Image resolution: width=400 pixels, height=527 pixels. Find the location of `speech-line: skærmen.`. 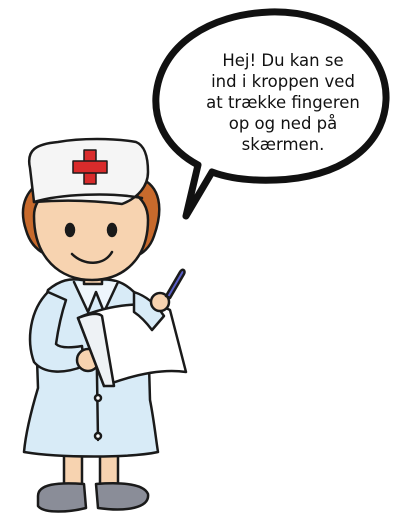

speech-line: skærmen. is located at coordinates (283, 144).